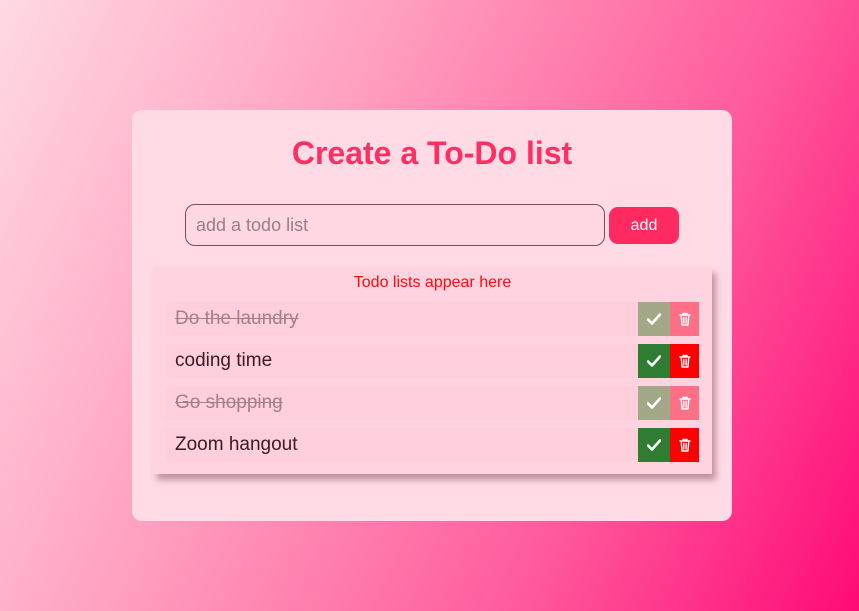 The width and height of the screenshot is (859, 611). Describe the element at coordinates (237, 318) in the screenshot. I see `todo-item-text: Do the laundry` at that location.